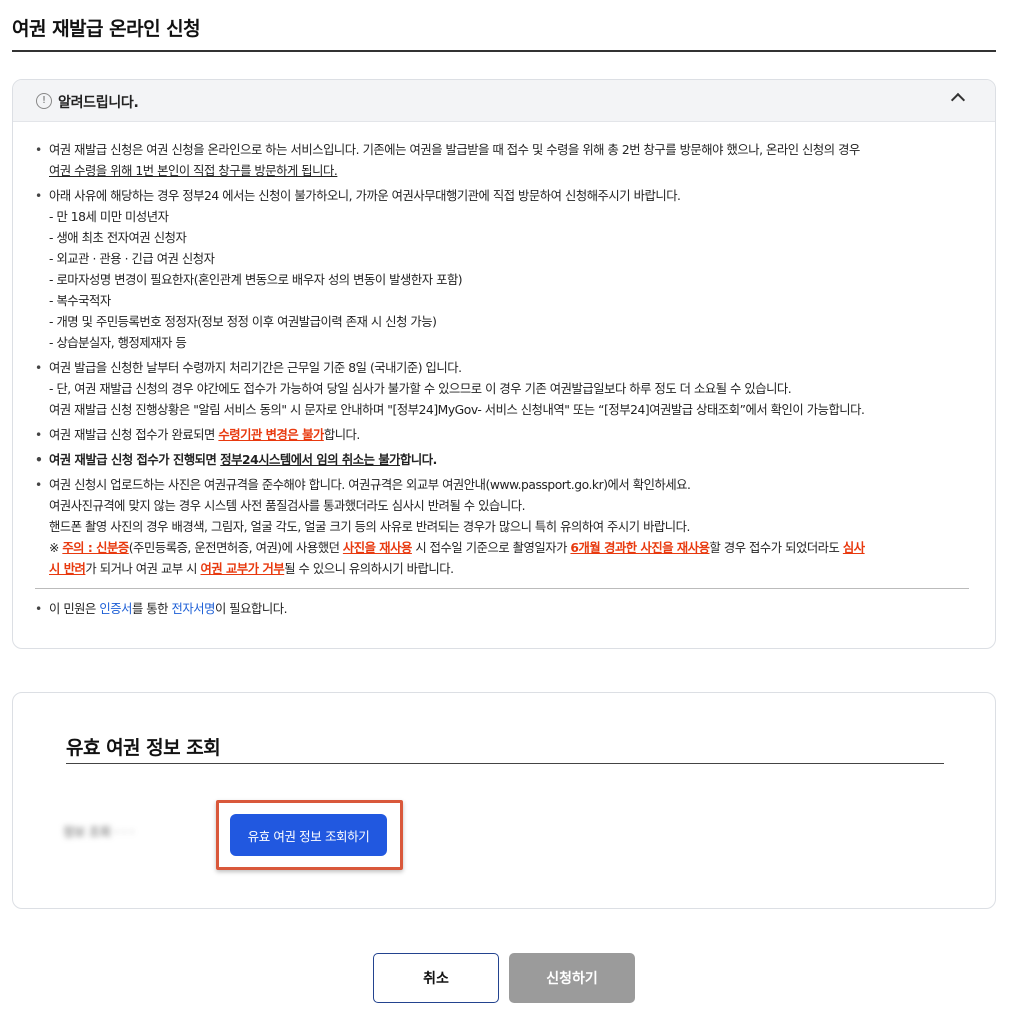 This screenshot has width=1011, height=1024. Describe the element at coordinates (235, 548) in the screenshot. I see `notice-text: (주민등록증, 운전면허증, 여권)에 사용했던` at that location.